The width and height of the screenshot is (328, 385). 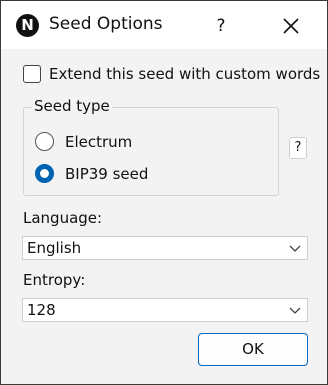 I want to click on seed-type-help-button: ?, so click(x=298, y=148).